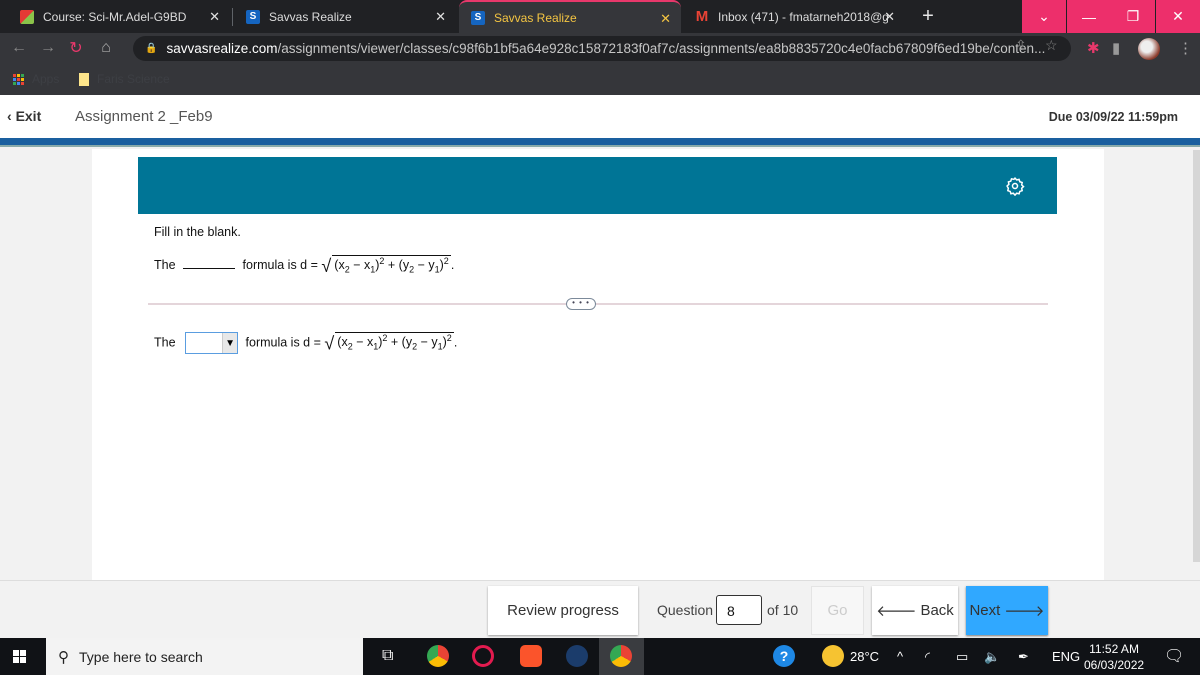 Image resolution: width=1200 pixels, height=675 pixels. What do you see at coordinates (1089, 16) in the screenshot?
I see `minimize-button: —` at bounding box center [1089, 16].